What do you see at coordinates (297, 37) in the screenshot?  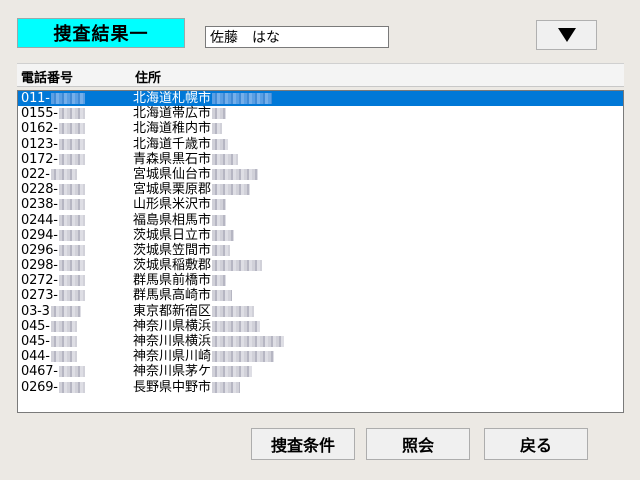 I see `name-search-input` at bounding box center [297, 37].